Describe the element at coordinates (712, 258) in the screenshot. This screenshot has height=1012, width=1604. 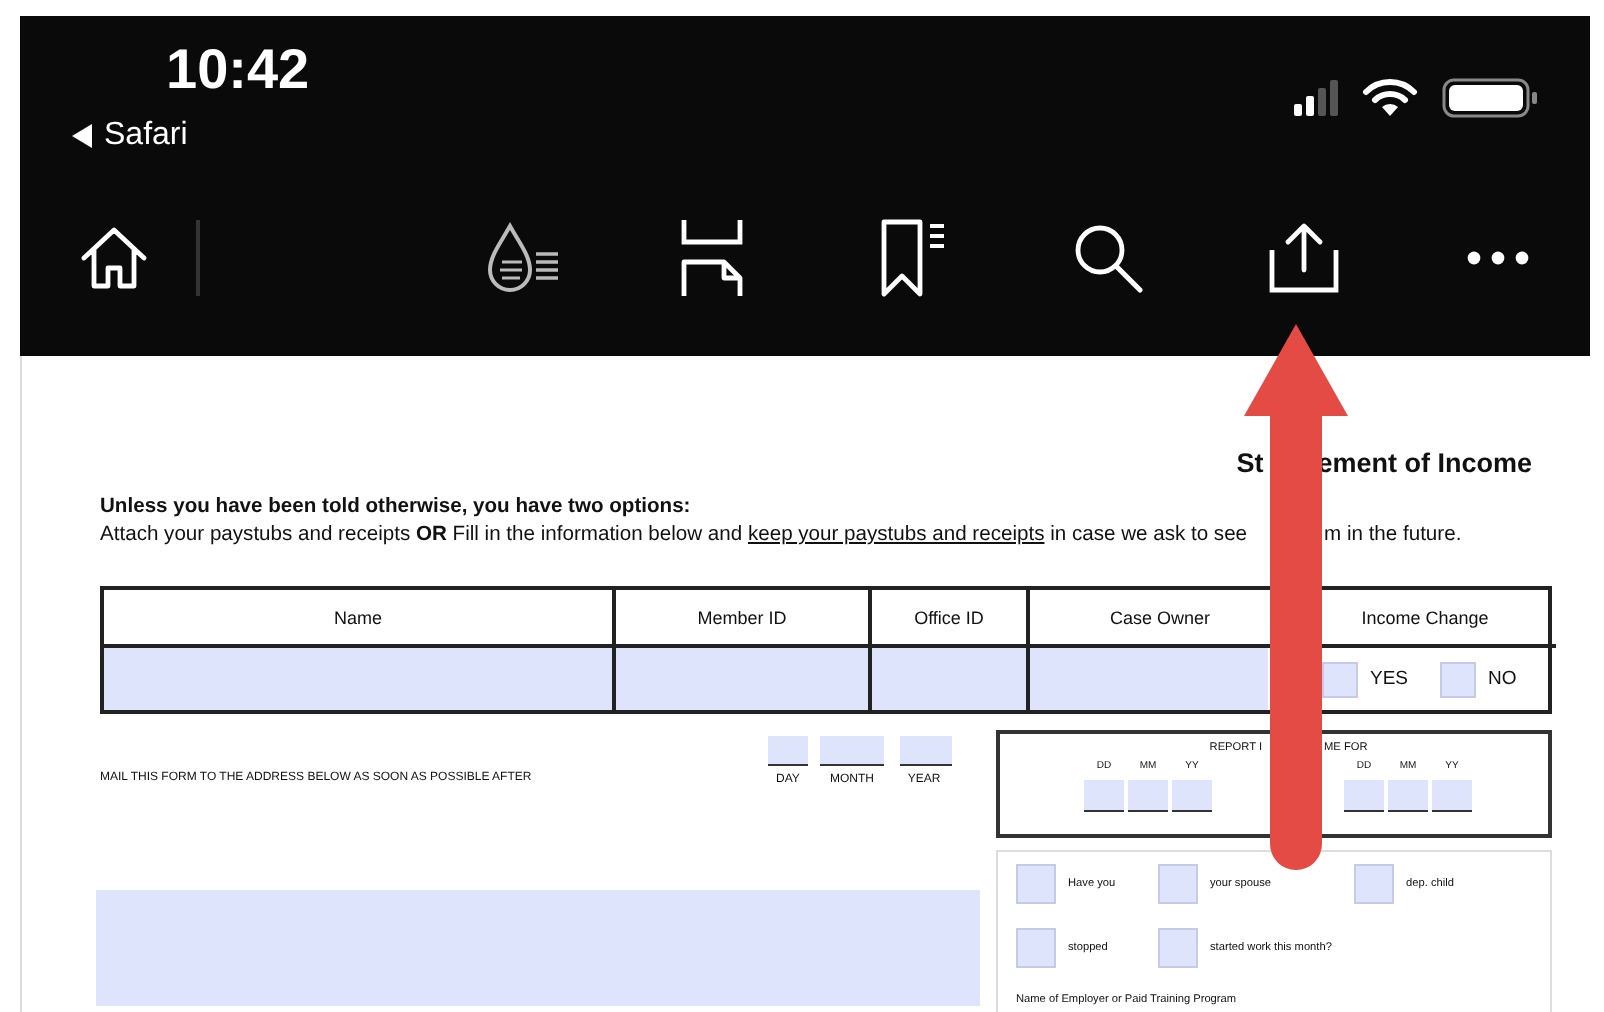
I see `page-layout-icon` at that location.